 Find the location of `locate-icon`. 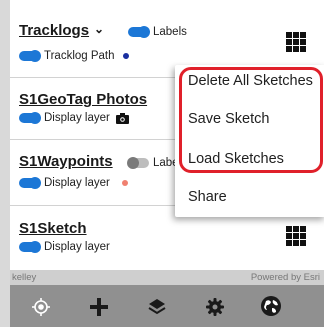

locate-icon is located at coordinates (41, 307).